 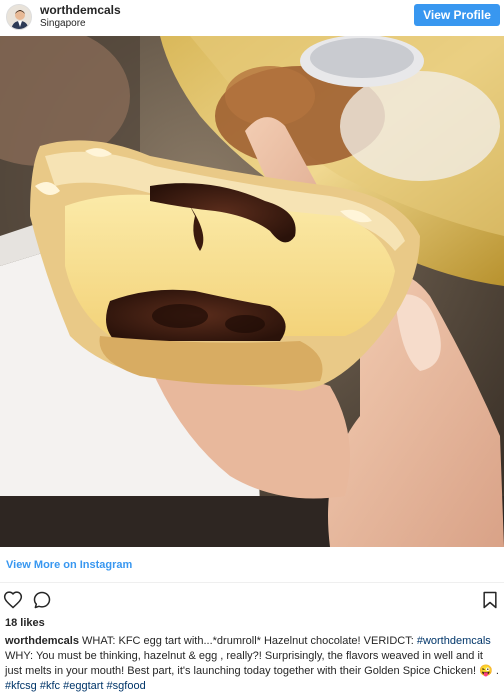 I want to click on location: Singapore, so click(x=80, y=23).